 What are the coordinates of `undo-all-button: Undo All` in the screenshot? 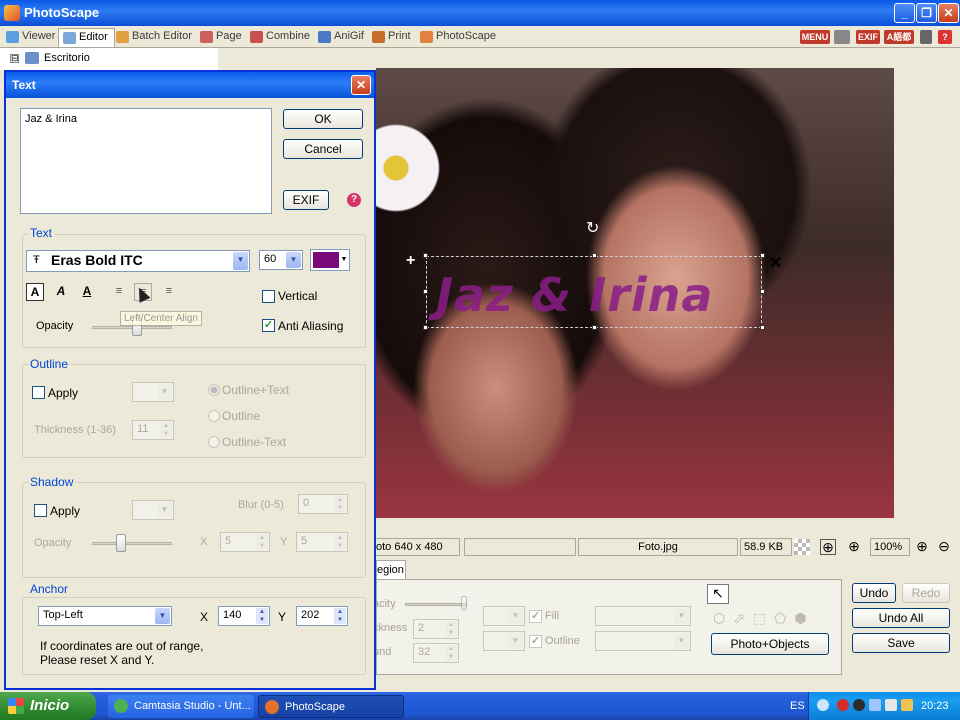 It's located at (901, 618).